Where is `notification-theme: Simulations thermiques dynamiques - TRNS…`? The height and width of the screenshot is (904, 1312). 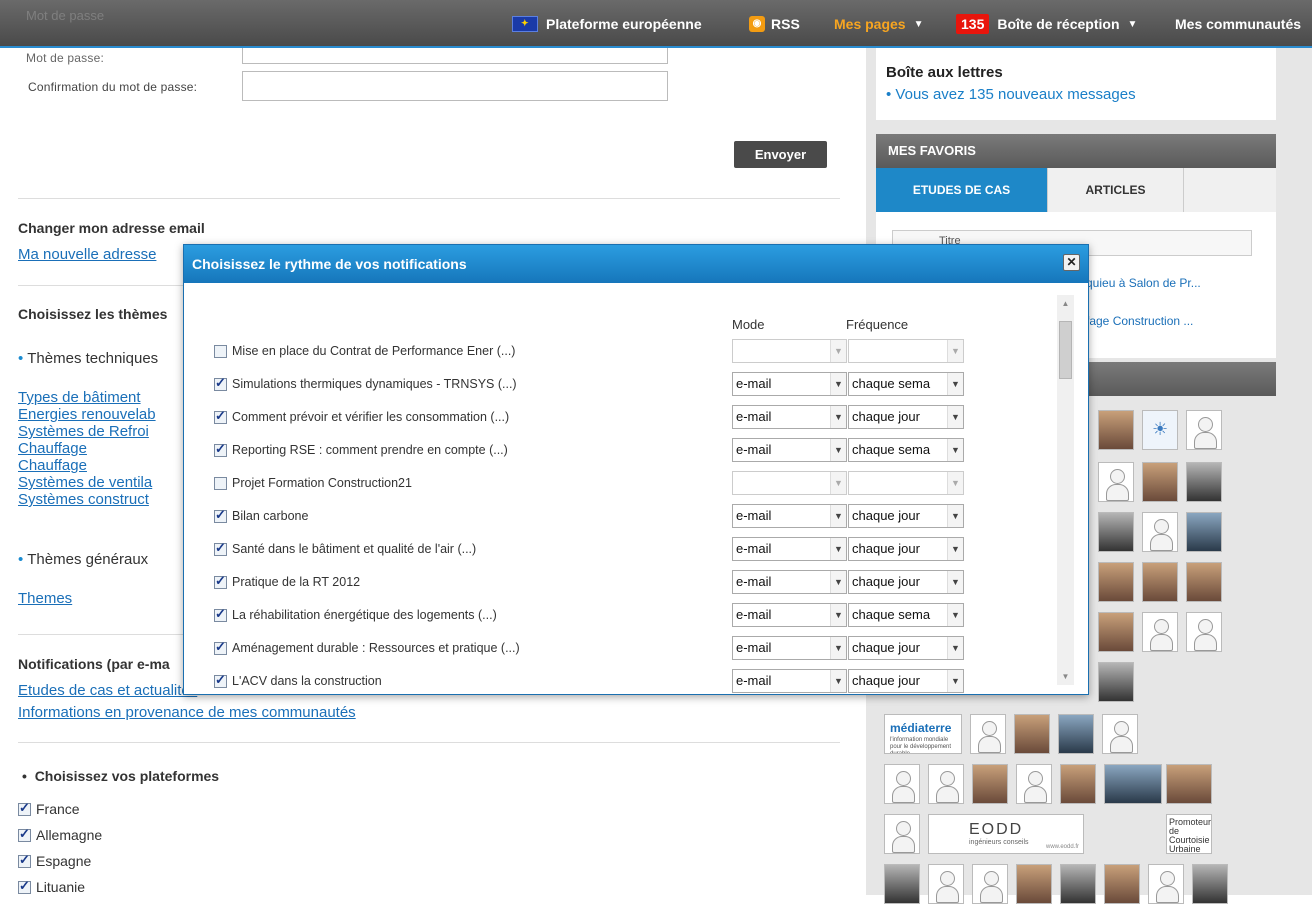
notification-theme: Simulations thermiques dynamiques - TRNS… is located at coordinates (365, 383).